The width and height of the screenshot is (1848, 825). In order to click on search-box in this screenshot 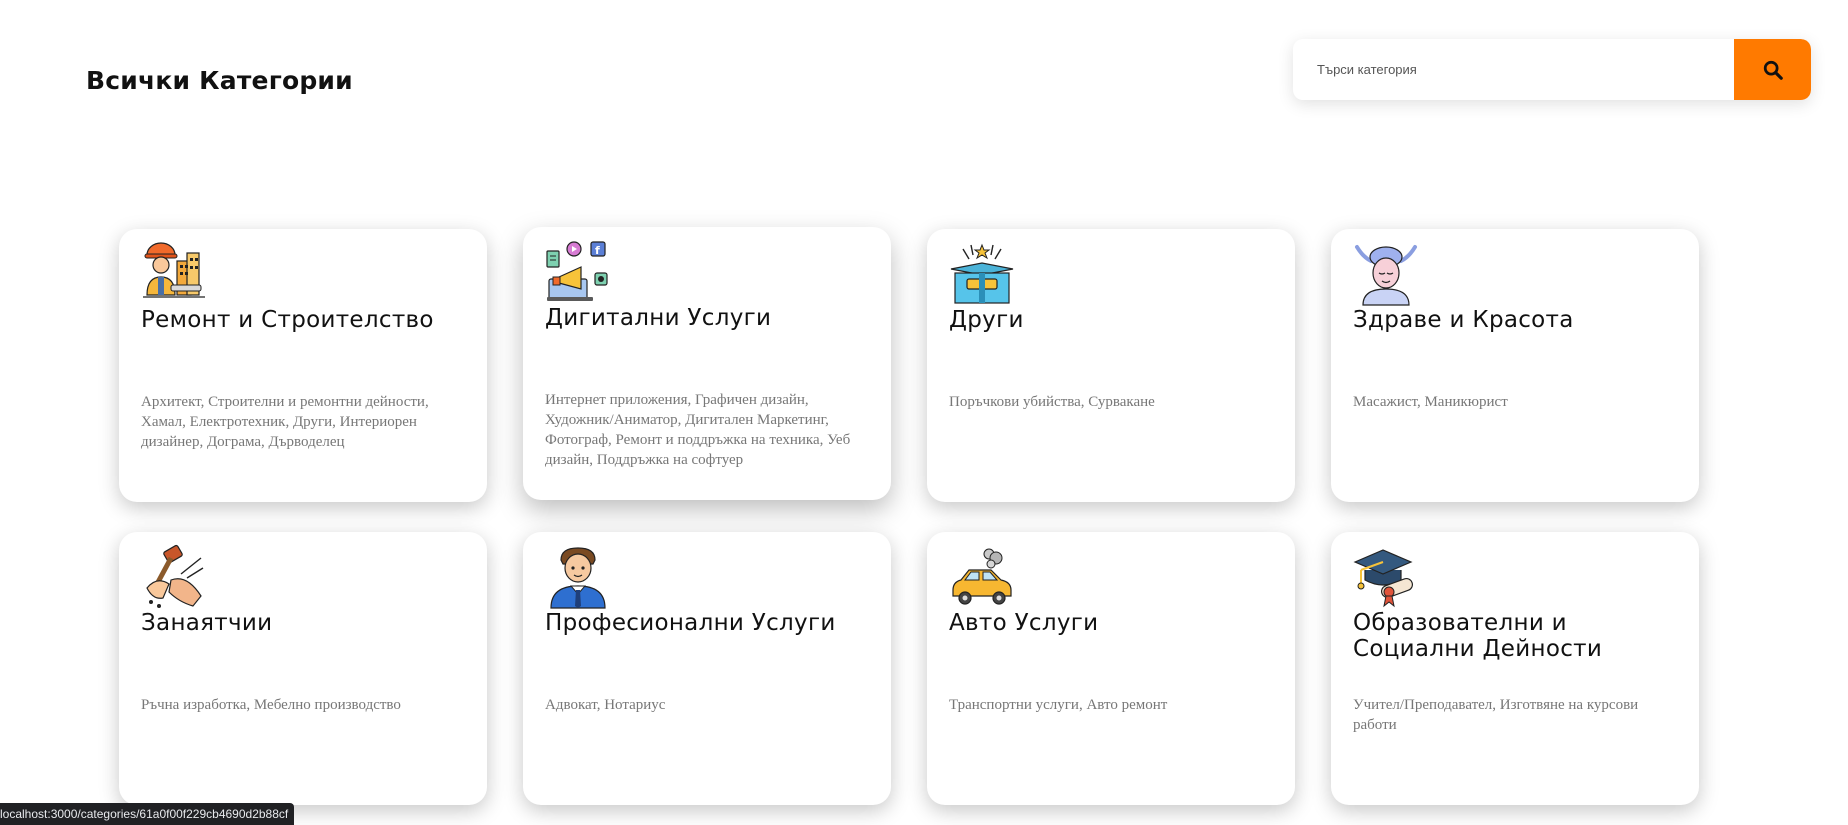, I will do `click(1552, 69)`.